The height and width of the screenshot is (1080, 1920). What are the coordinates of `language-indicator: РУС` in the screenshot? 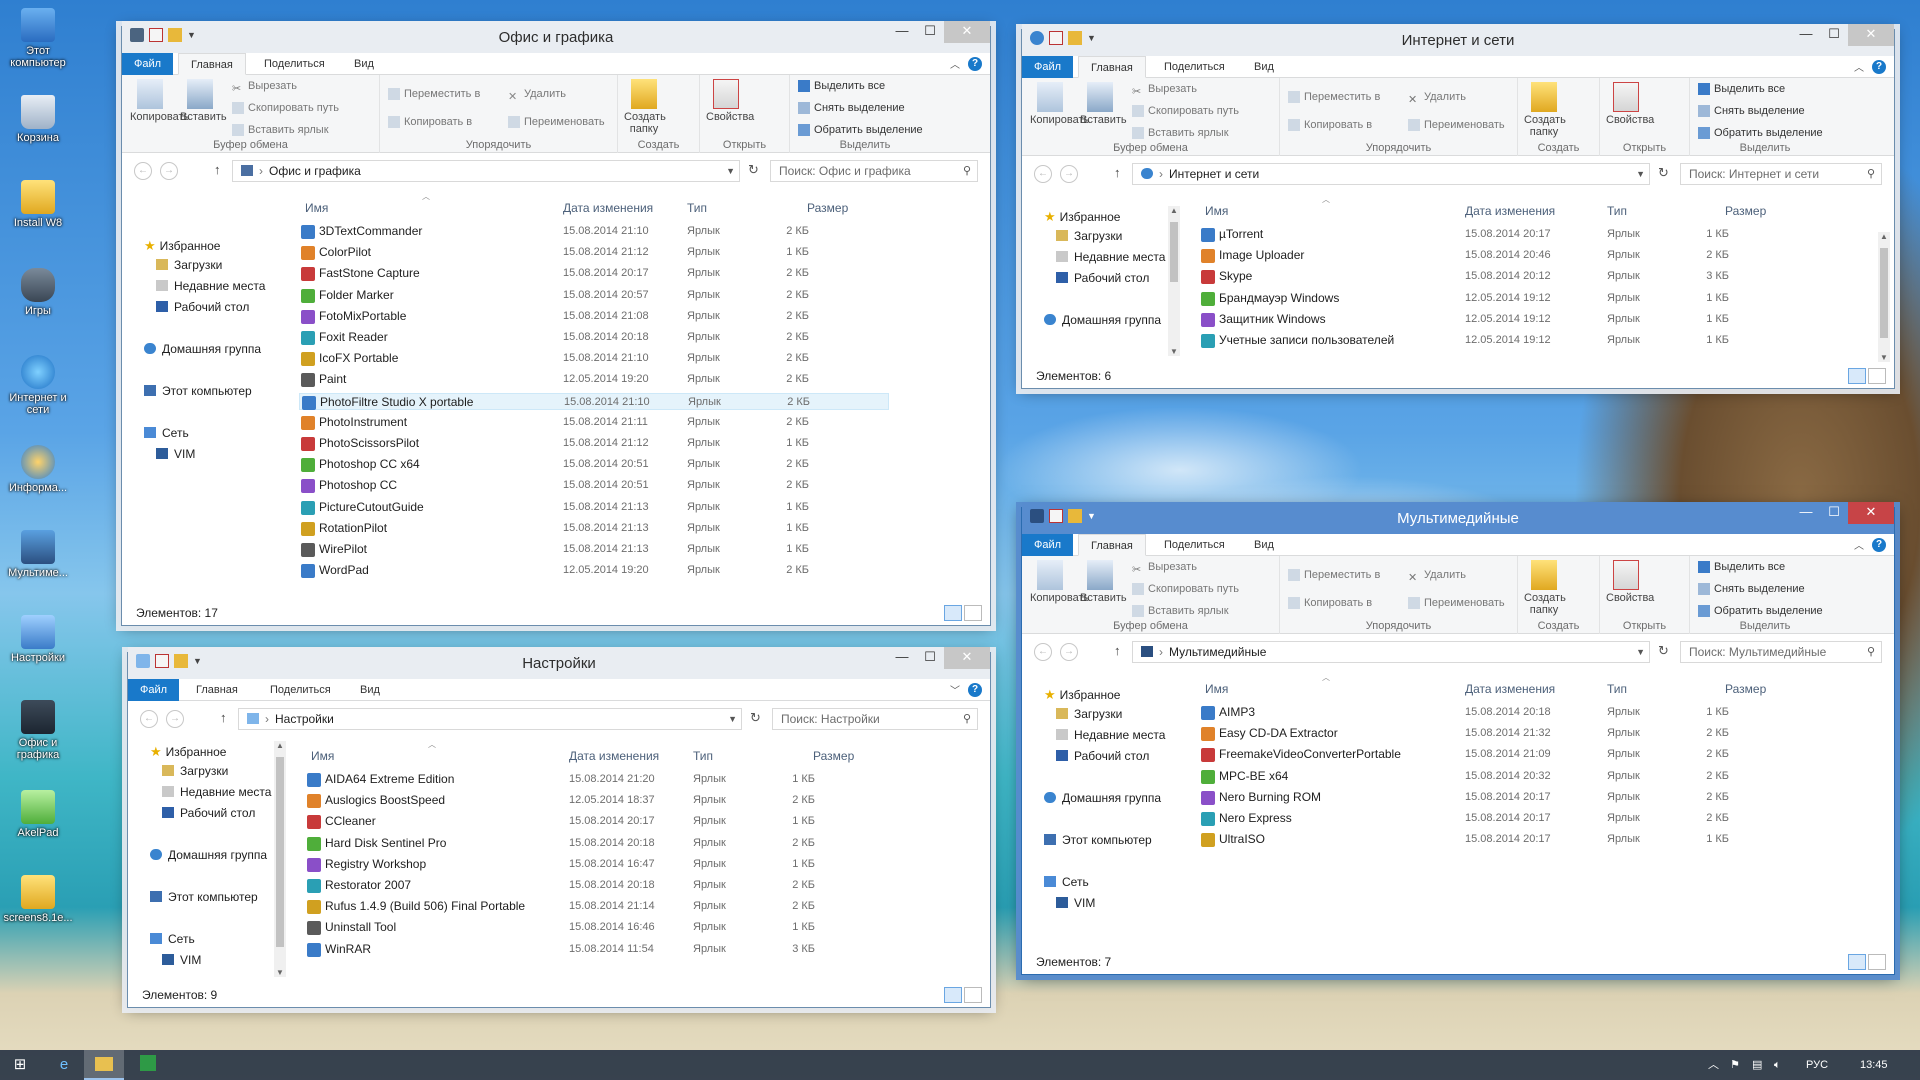 It's located at (1817, 1065).